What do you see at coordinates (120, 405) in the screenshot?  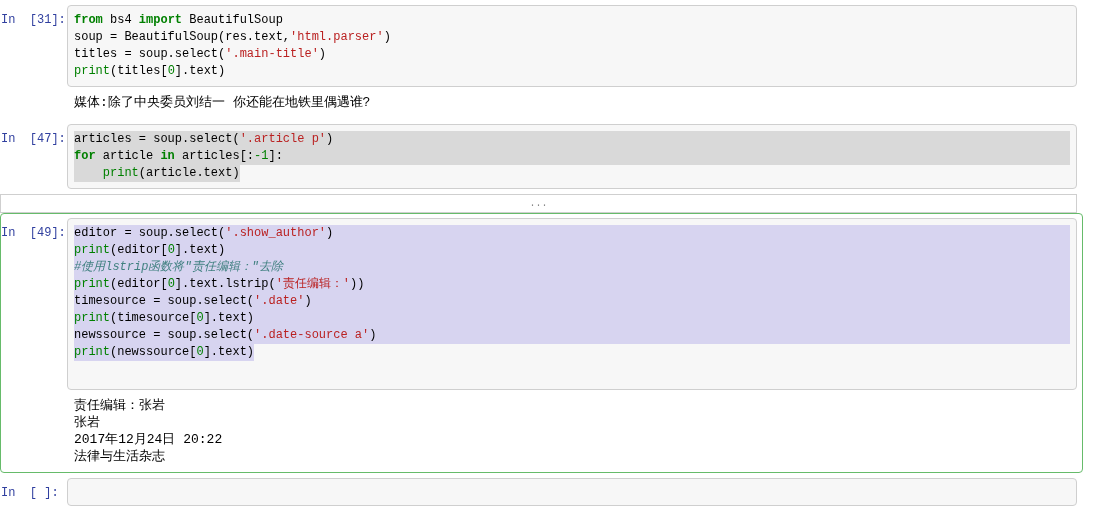 I see `output-text: 责任编辑：张岩` at bounding box center [120, 405].